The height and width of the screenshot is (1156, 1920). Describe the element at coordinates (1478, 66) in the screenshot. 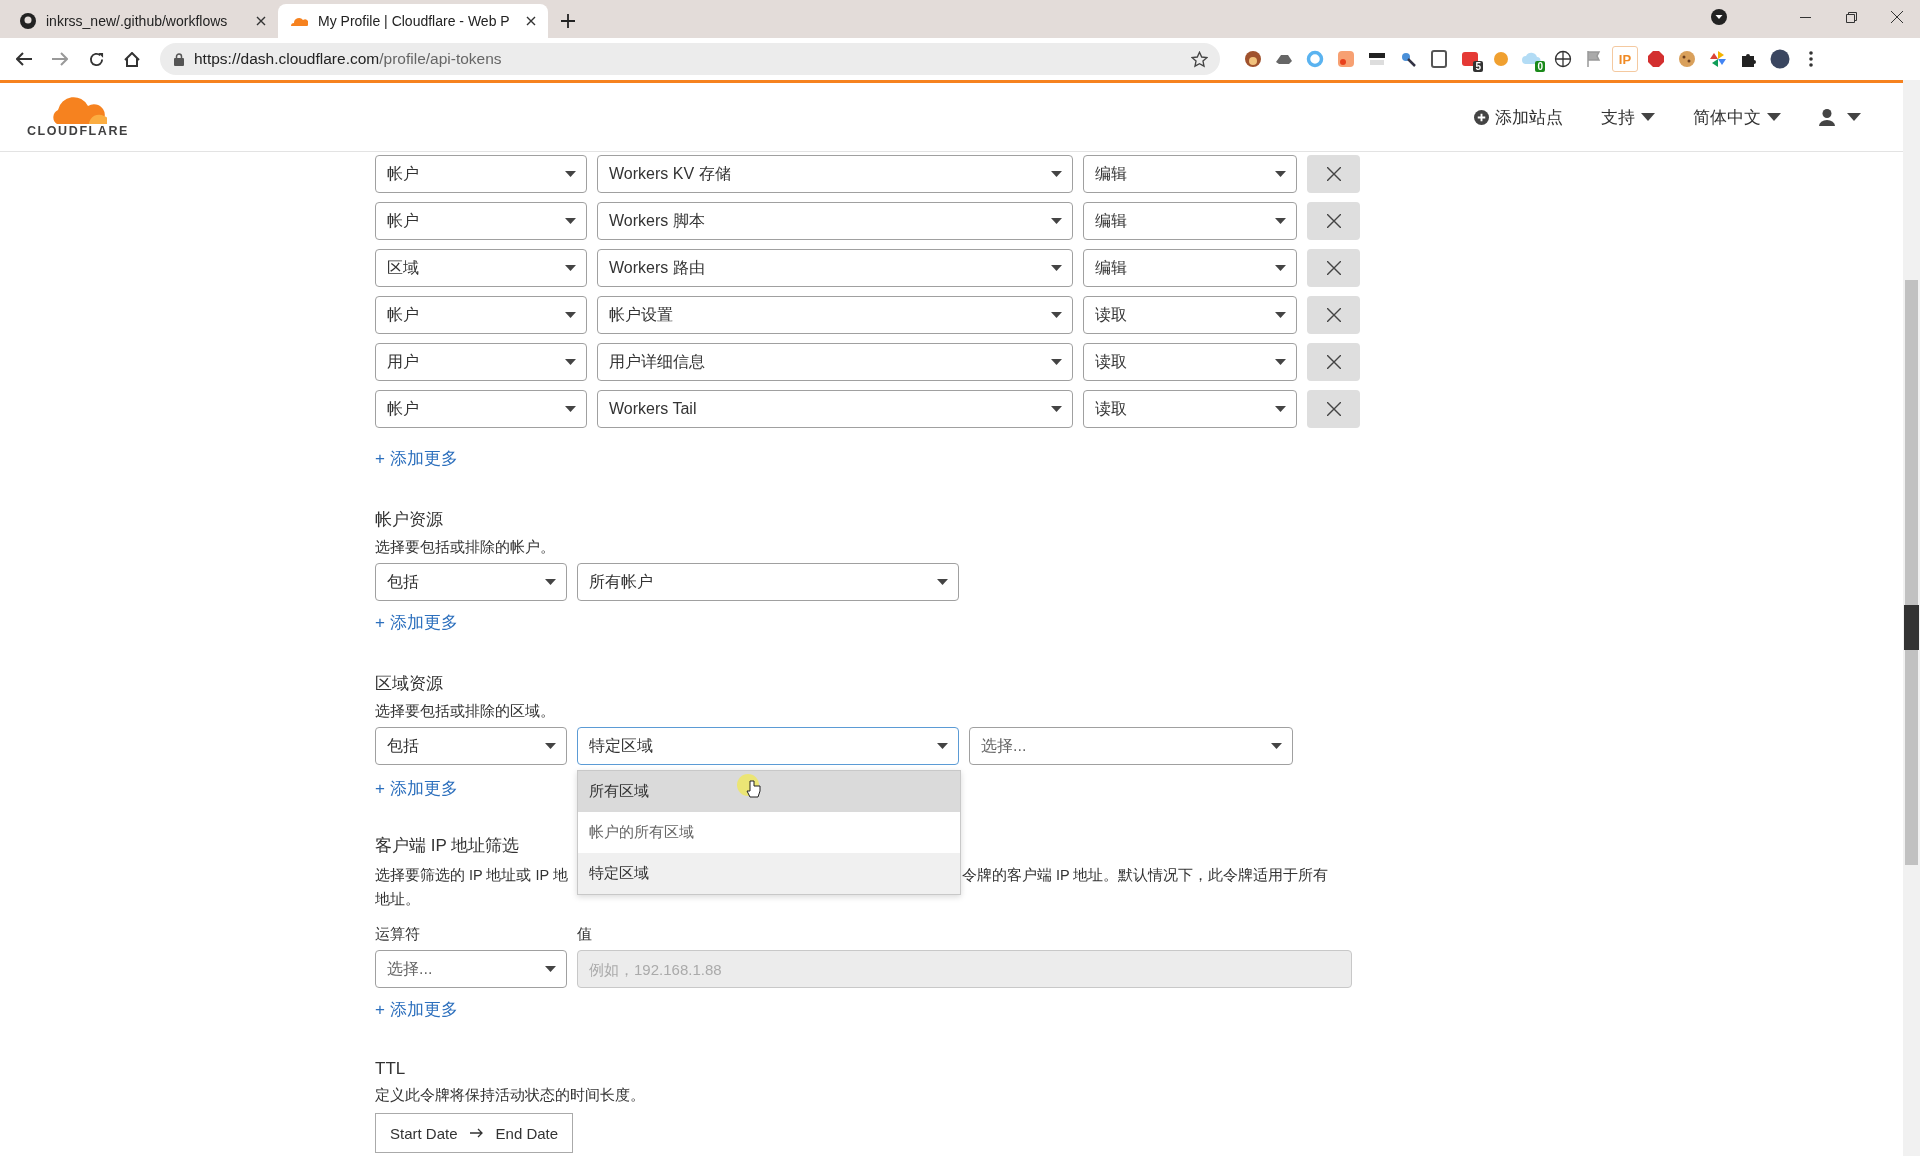

I see `badge: 5` at that location.